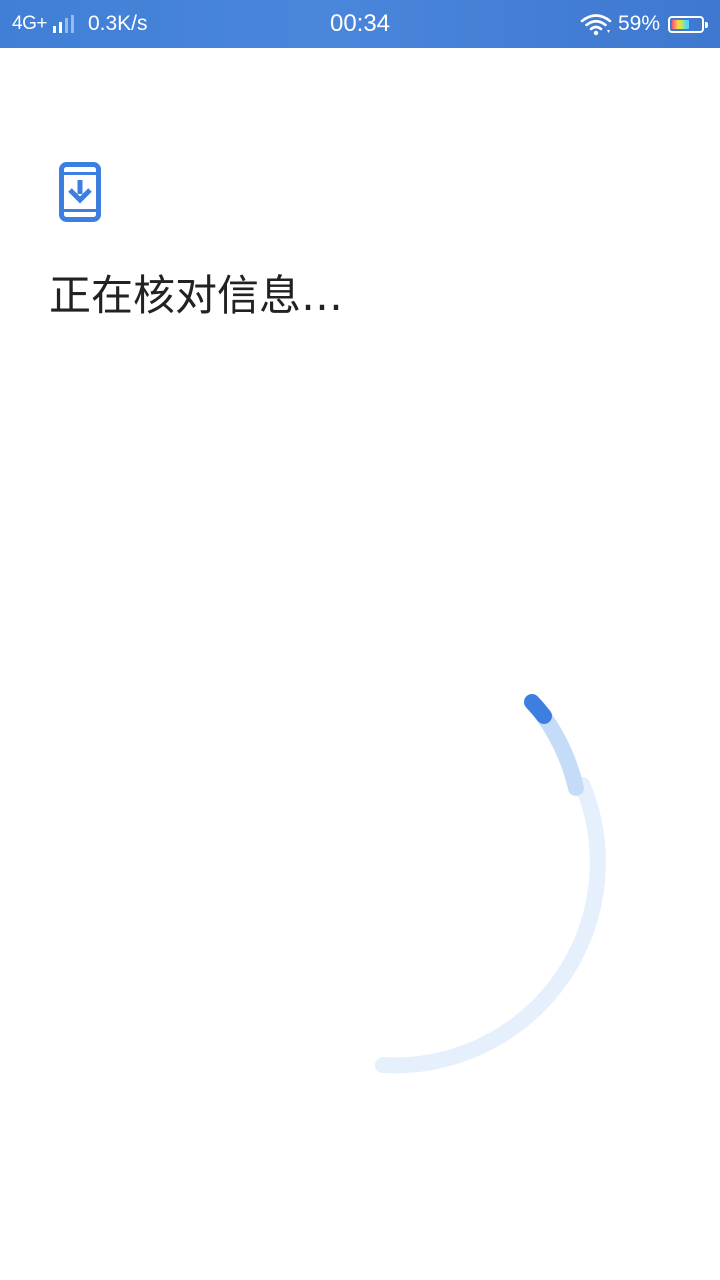  What do you see at coordinates (596, 25) in the screenshot?
I see `wifi-icon` at bounding box center [596, 25].